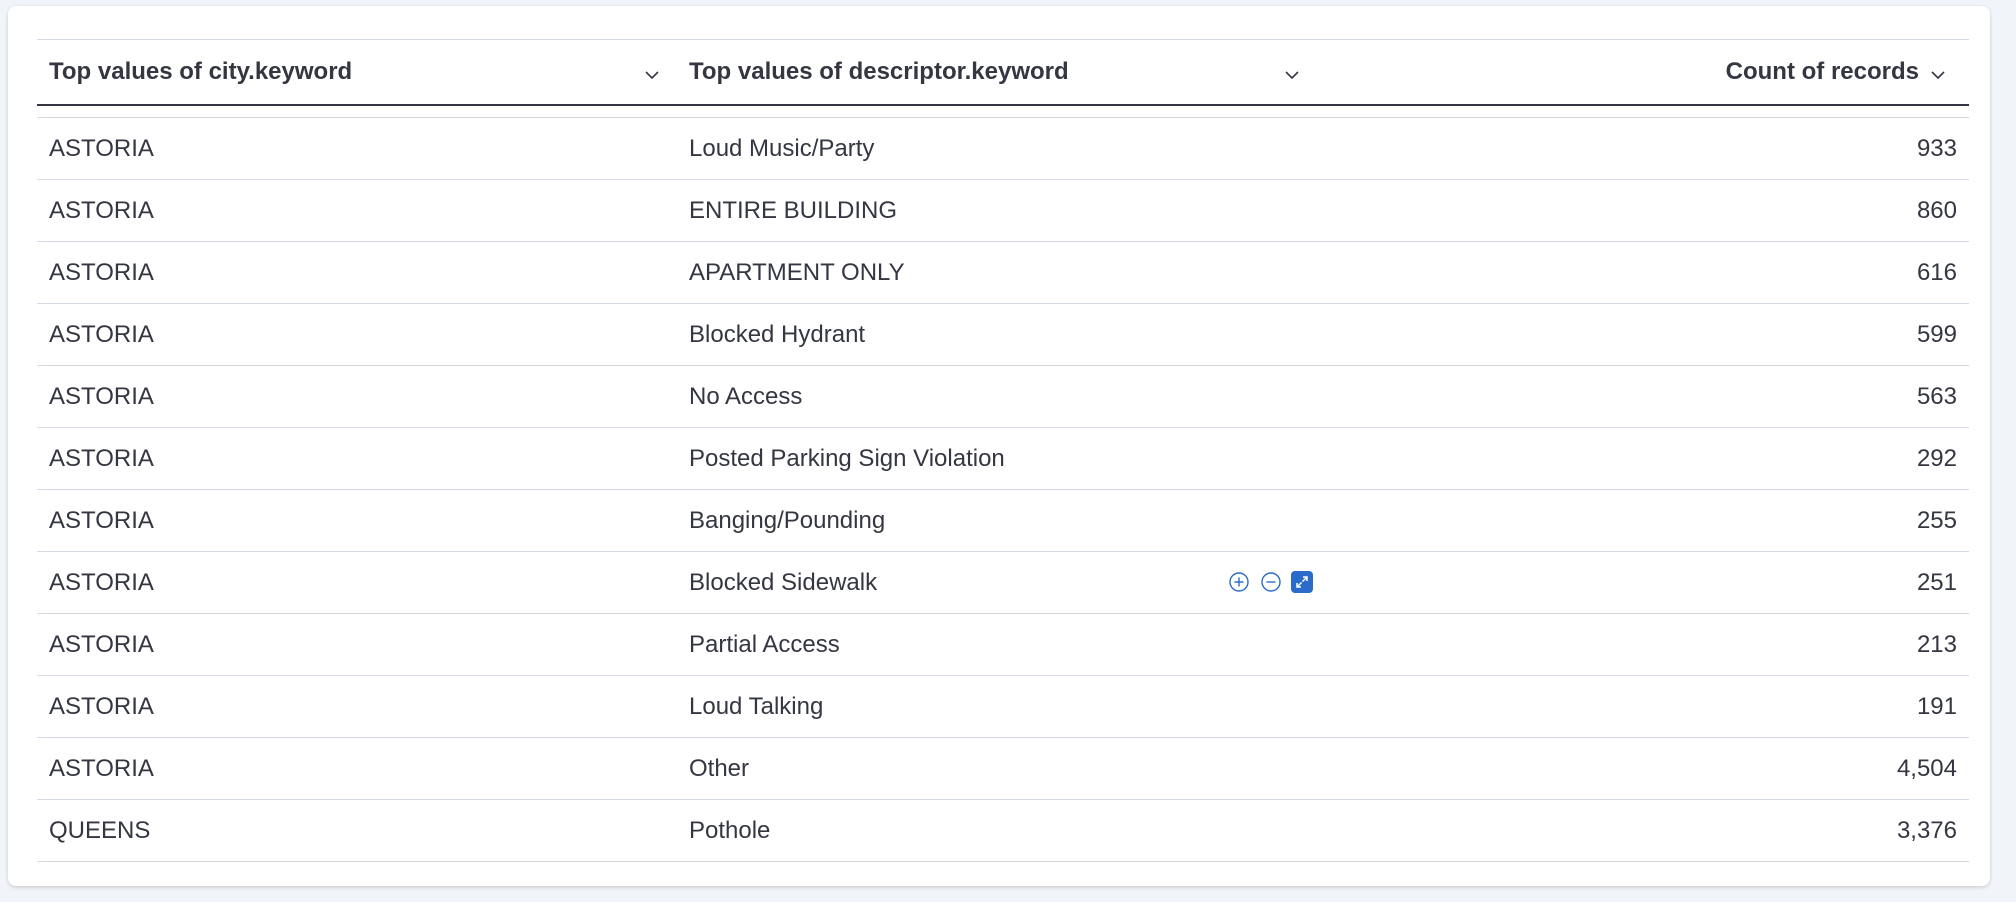 The width and height of the screenshot is (2016, 902). Describe the element at coordinates (777, 334) in the screenshot. I see `cell-descriptor: Blocked Hydrant` at that location.